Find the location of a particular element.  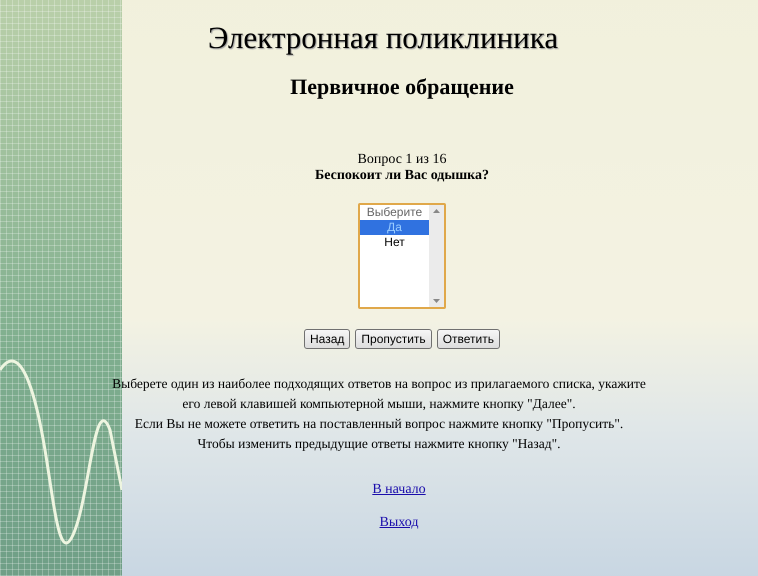

answer-button: Ответить is located at coordinates (468, 339).